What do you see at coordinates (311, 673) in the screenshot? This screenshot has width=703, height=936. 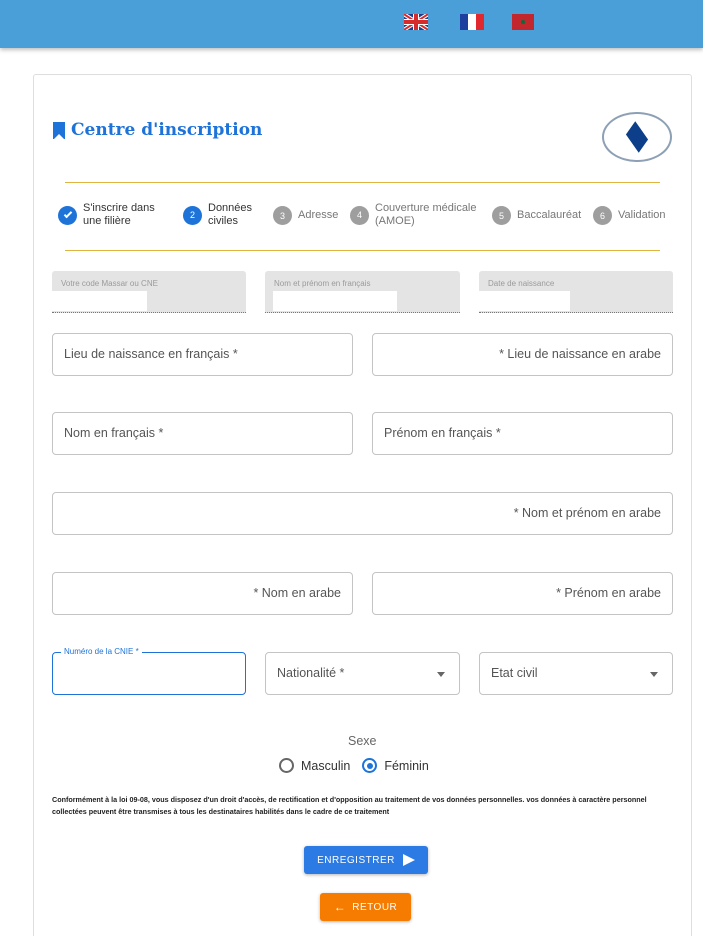 I see `nationalite-label: Nationalité *` at bounding box center [311, 673].